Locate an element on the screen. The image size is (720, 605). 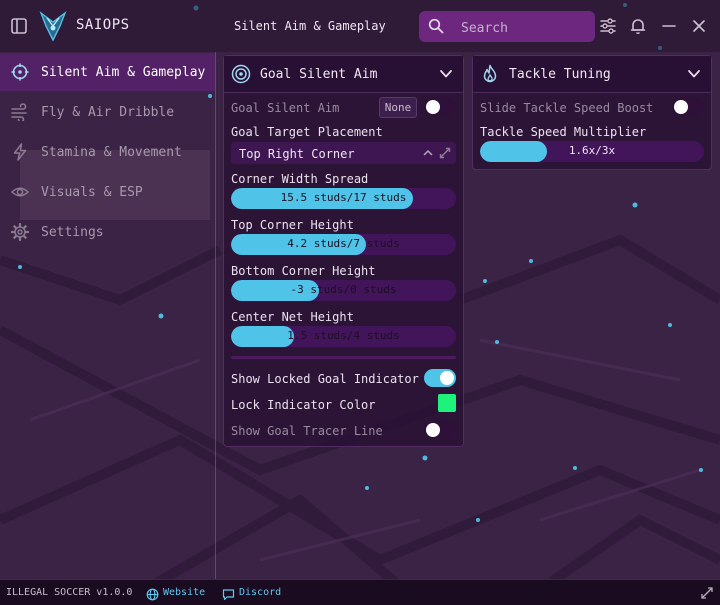
page-title: Silent Aim & Gameplay is located at coordinates (310, 26).